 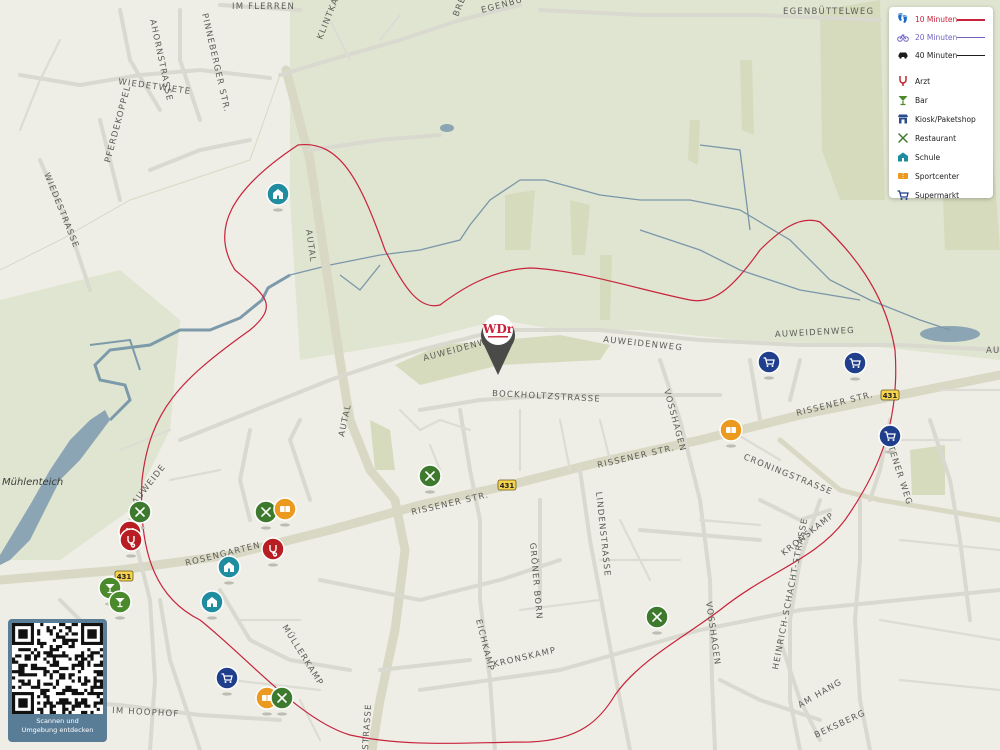 What do you see at coordinates (498, 329) in the screenshot?
I see `brand-logo: WDr` at bounding box center [498, 329].